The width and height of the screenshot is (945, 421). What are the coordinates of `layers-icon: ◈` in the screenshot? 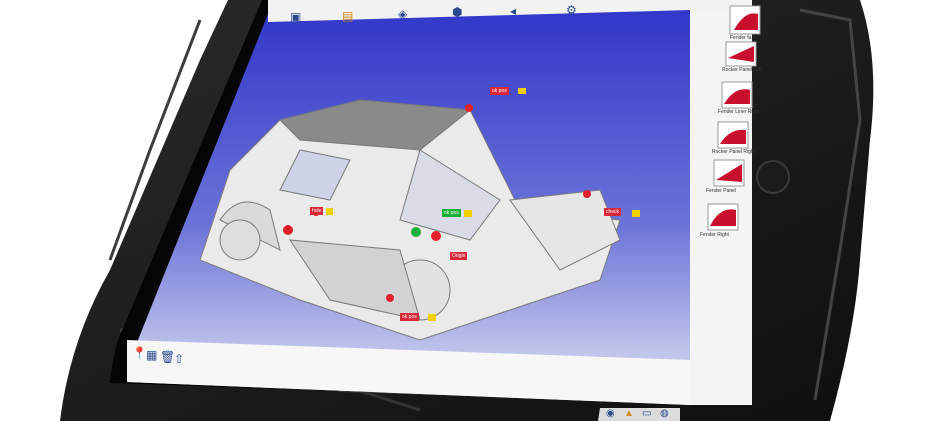 It's located at (402, 14).